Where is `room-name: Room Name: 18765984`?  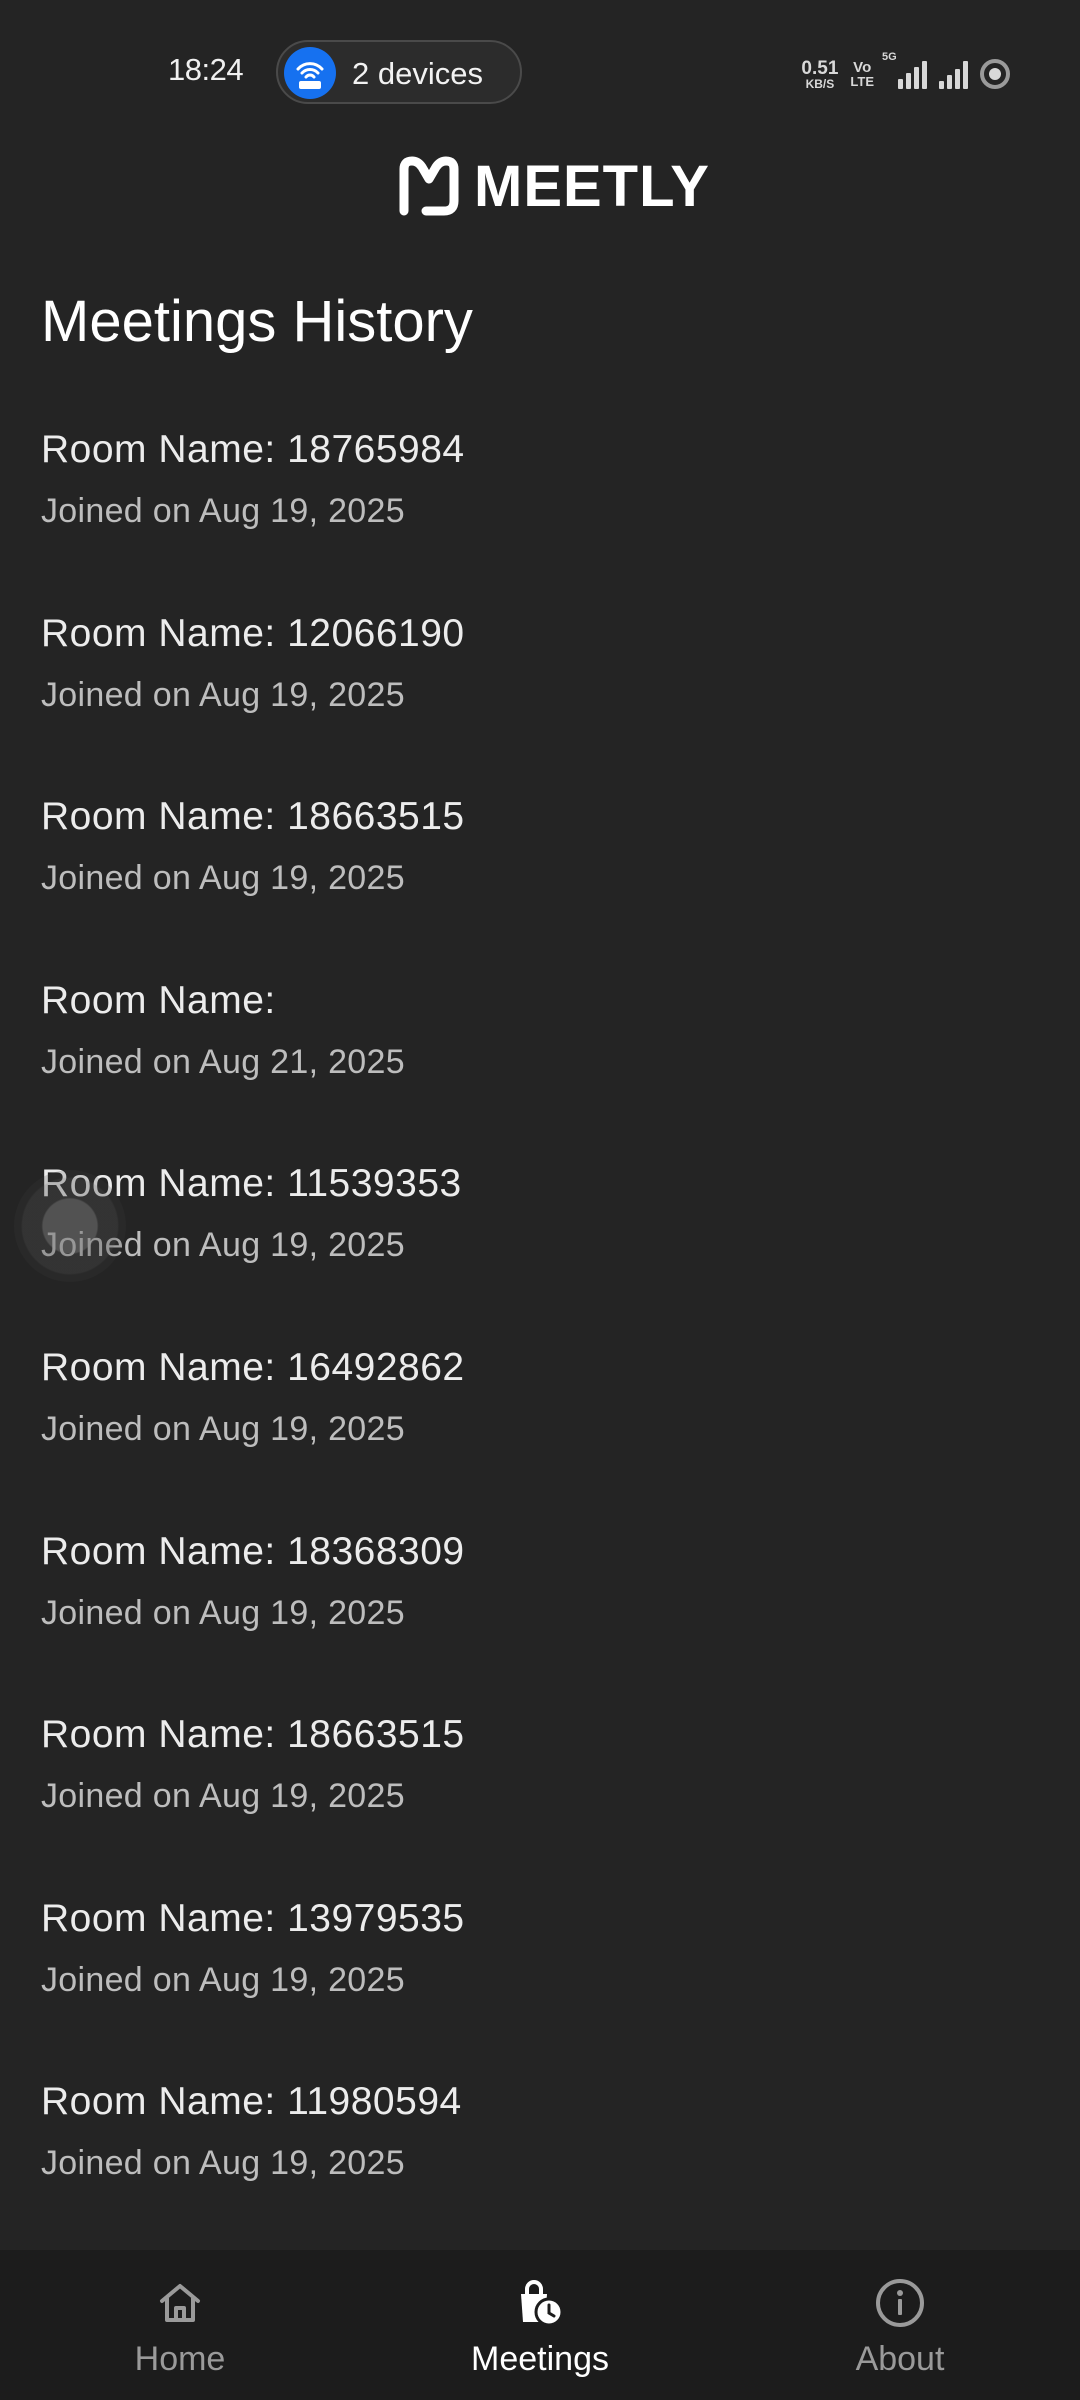 room-name: Room Name: 18765984 is located at coordinates (253, 449).